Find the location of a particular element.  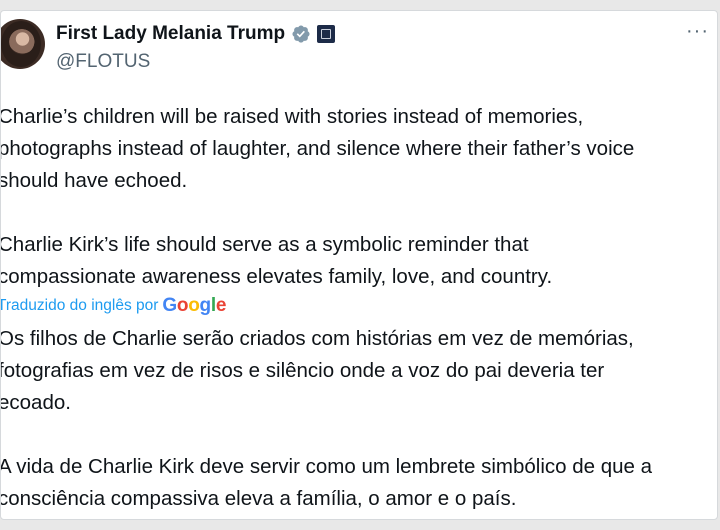

translation-attribution: Traduzido do inglês por Google is located at coordinates (113, 306).